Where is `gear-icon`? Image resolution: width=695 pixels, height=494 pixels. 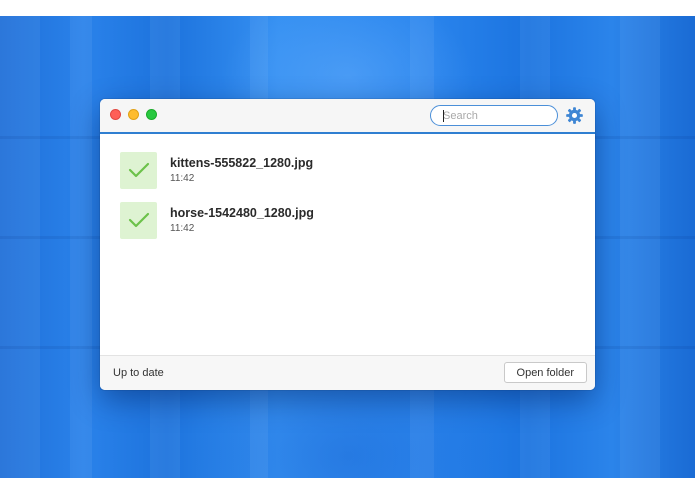
gear-icon is located at coordinates (574, 115).